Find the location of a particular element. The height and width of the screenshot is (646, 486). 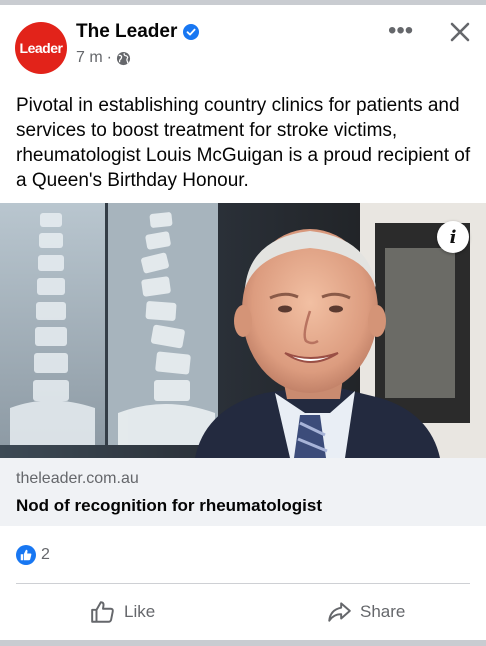

like-label: Like is located at coordinates (140, 611).